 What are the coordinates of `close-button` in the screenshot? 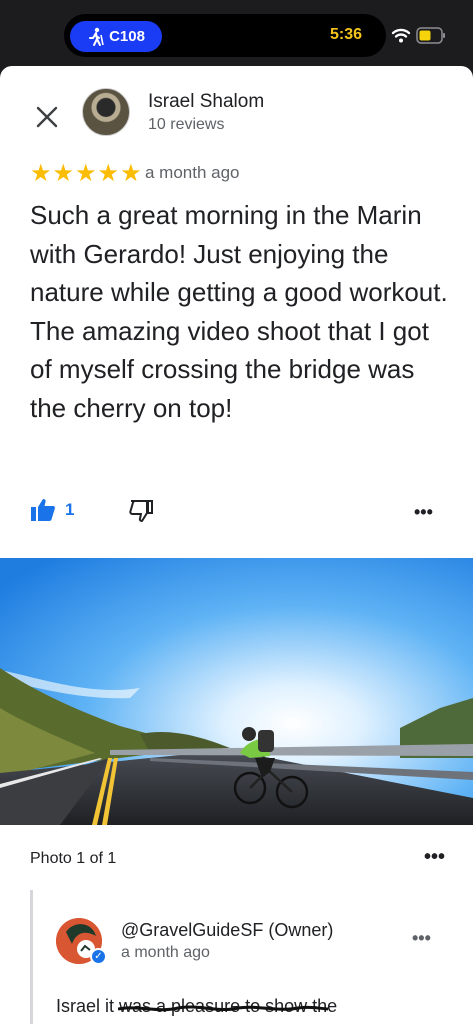 It's located at (47, 117).